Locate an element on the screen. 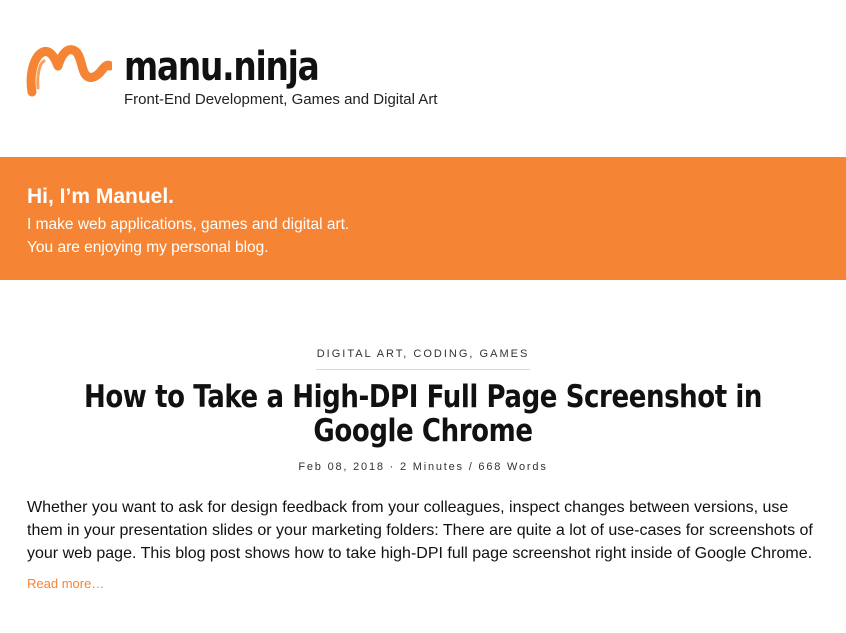 This screenshot has width=846, height=633. intro-line-2: You are enjoying my personal blog. is located at coordinates (148, 247).